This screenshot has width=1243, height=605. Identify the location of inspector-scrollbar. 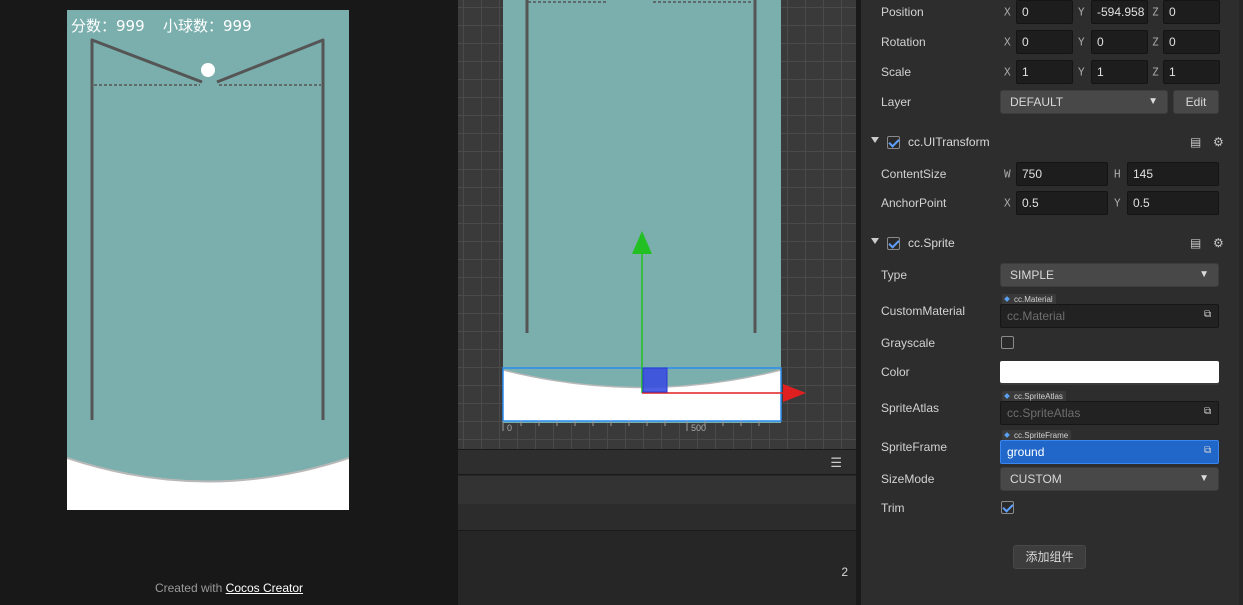
(1241, 302).